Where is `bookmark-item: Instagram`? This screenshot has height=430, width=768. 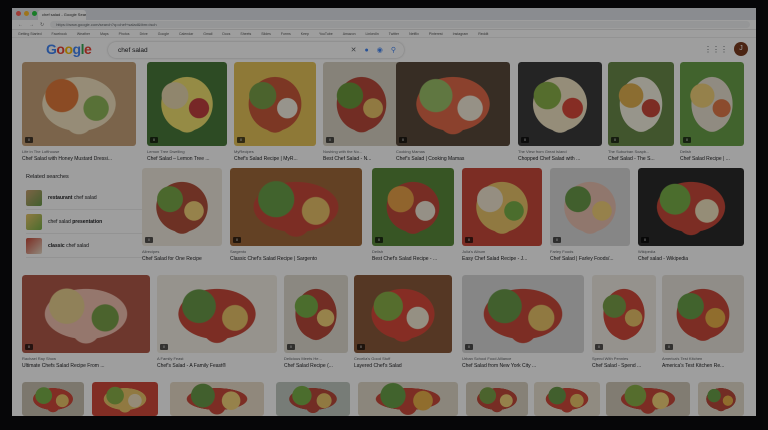 bookmark-item: Instagram is located at coordinates (461, 34).